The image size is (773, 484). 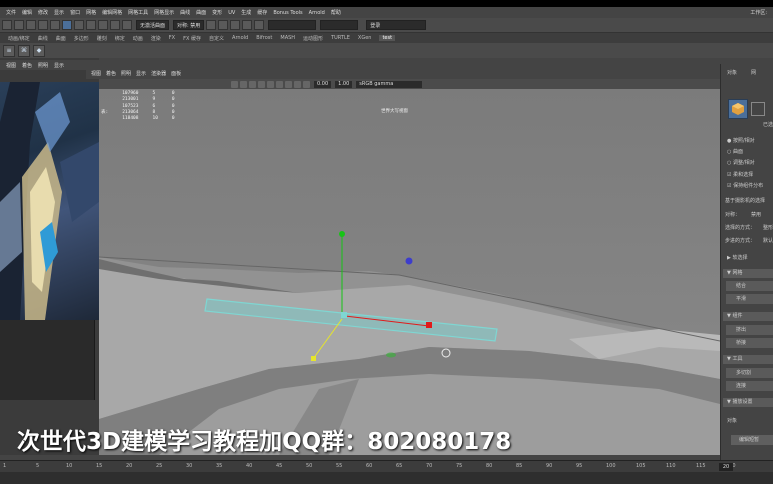 What do you see at coordinates (386, 478) in the screenshot?
I see `range-slider` at bounding box center [386, 478].